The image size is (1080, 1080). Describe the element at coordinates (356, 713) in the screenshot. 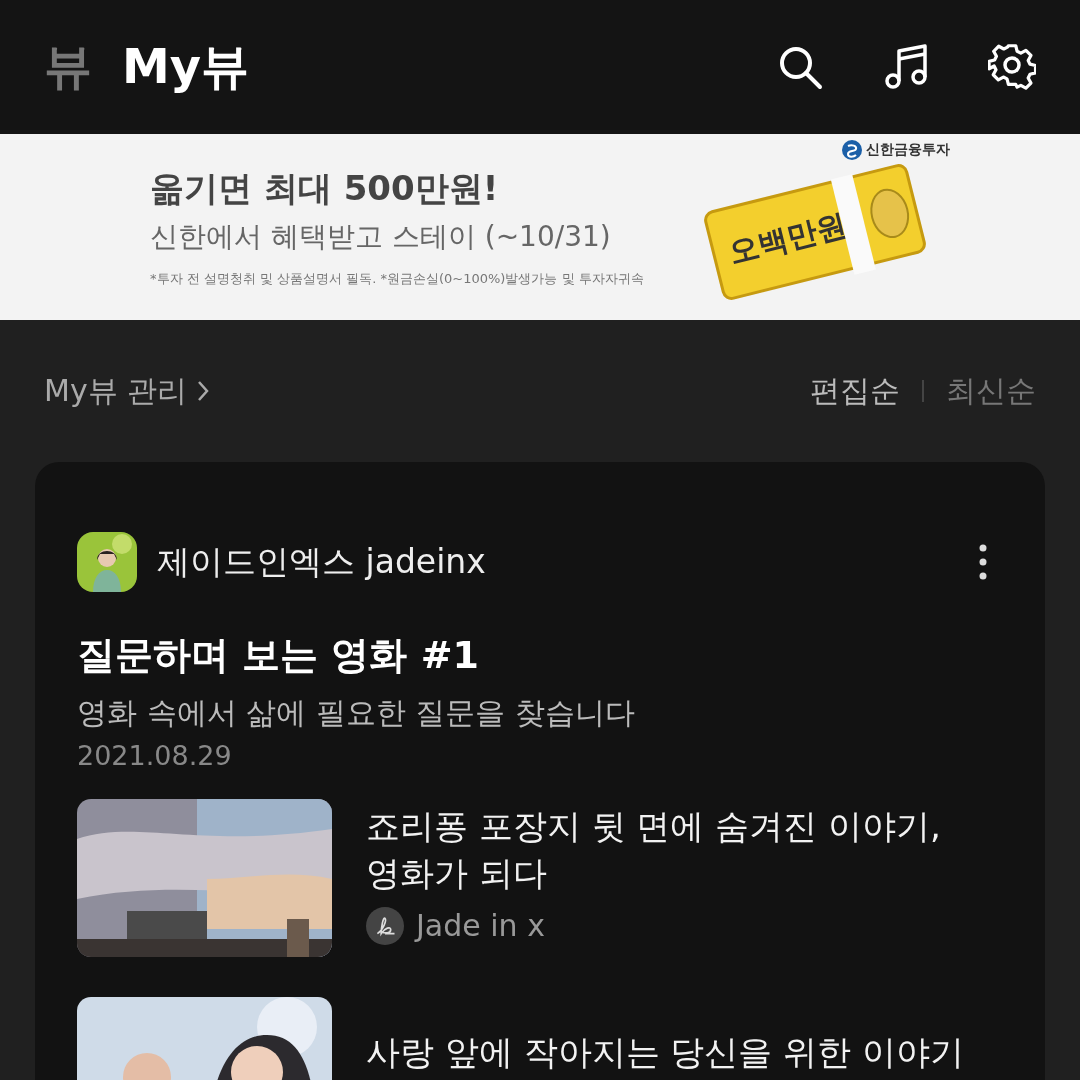

I see `series-description: 영화 속에서 삶에 필요한 질문을 찾습니다` at that location.